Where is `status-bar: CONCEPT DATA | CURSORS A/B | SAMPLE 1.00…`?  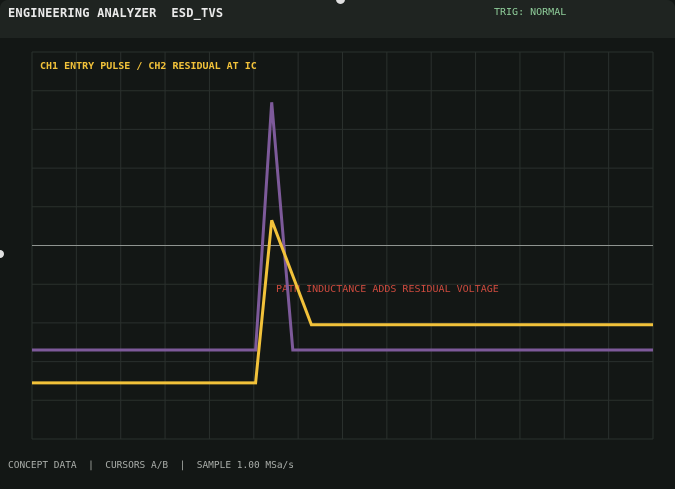
status-bar: CONCEPT DATA | CURSORS A/B | SAMPLE 1.00… is located at coordinates (151, 465).